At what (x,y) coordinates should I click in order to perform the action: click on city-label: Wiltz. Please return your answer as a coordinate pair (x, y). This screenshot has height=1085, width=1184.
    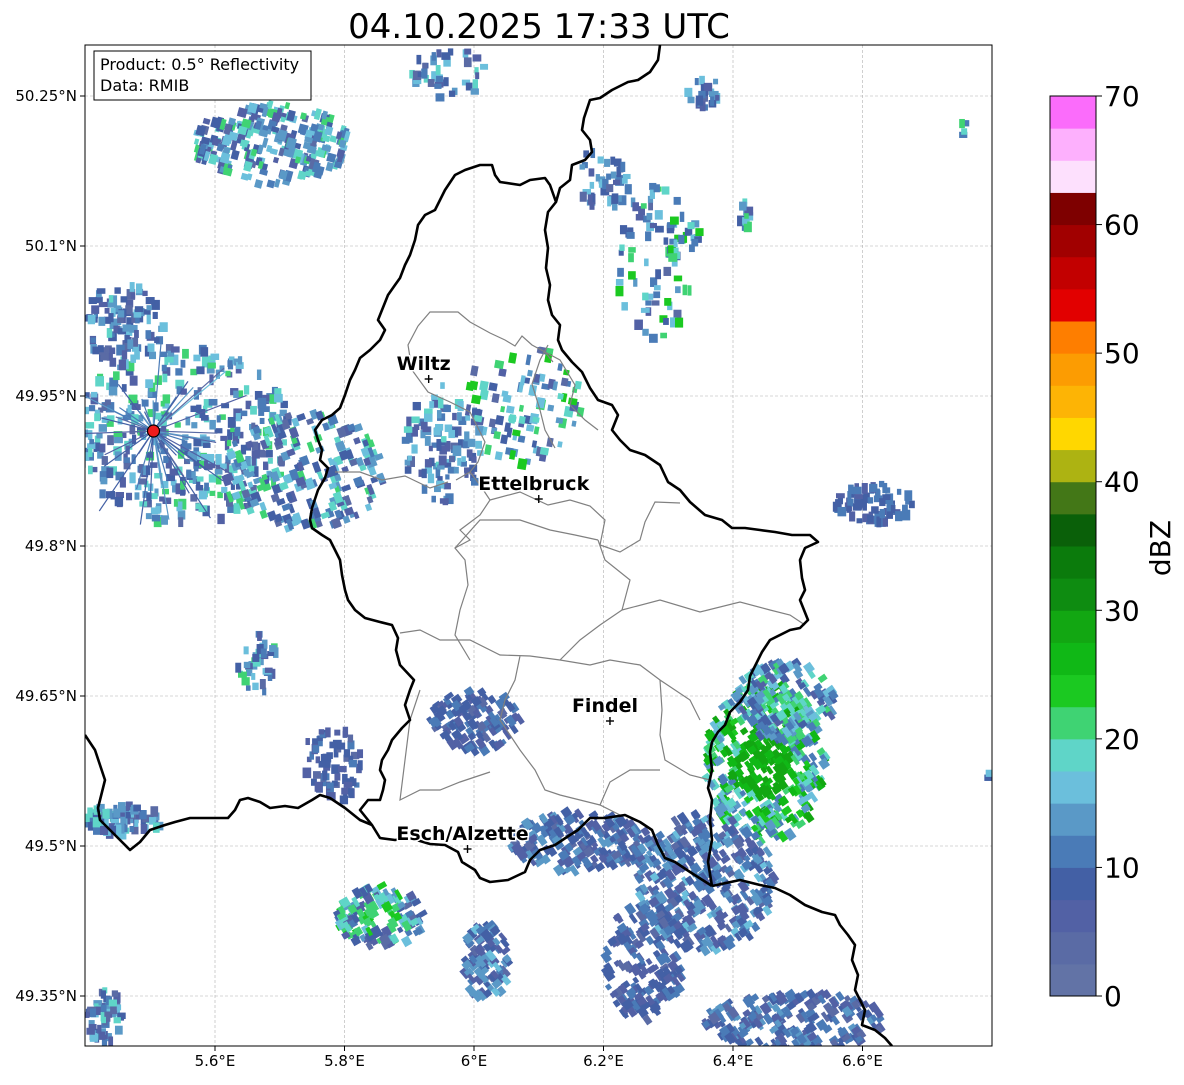
    Looking at the image, I should click on (424, 364).